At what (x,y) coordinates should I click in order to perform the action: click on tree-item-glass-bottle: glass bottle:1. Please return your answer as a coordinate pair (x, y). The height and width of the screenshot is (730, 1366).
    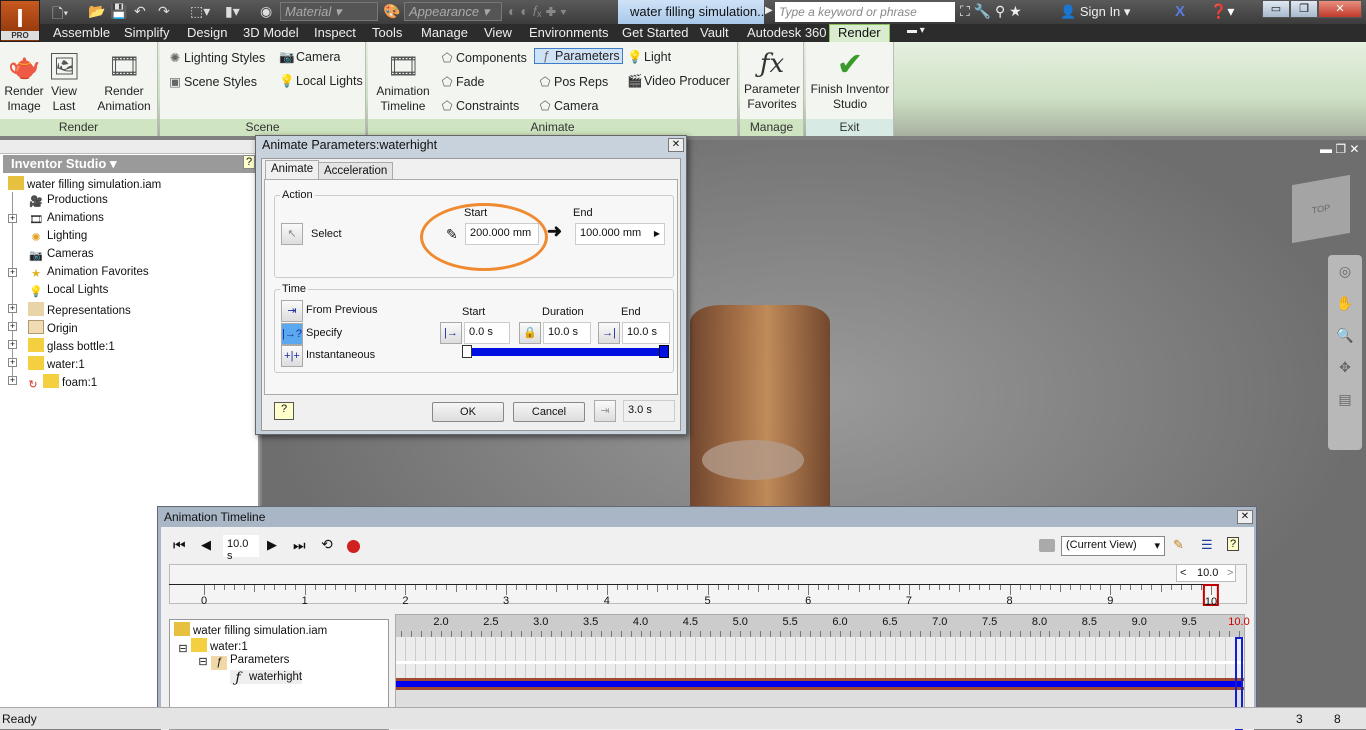
    Looking at the image, I should click on (71, 345).